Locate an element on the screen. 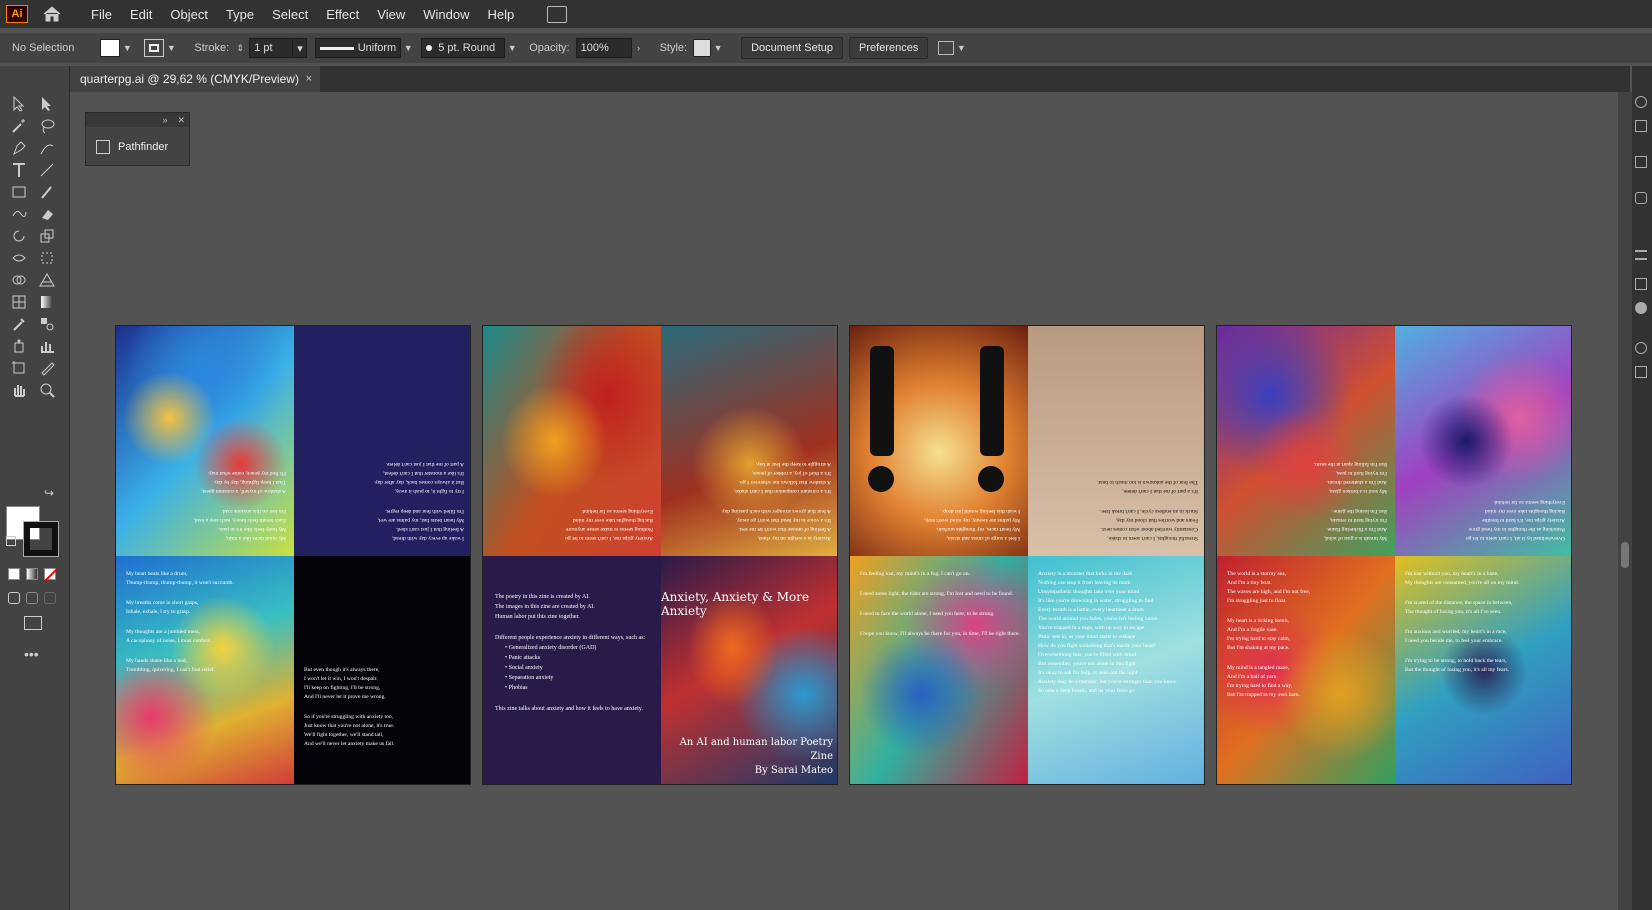 The width and height of the screenshot is (1652, 910). document-tab: quarterpg.ai @ 29,62 % (CMYK/Preview) × is located at coordinates (195, 79).